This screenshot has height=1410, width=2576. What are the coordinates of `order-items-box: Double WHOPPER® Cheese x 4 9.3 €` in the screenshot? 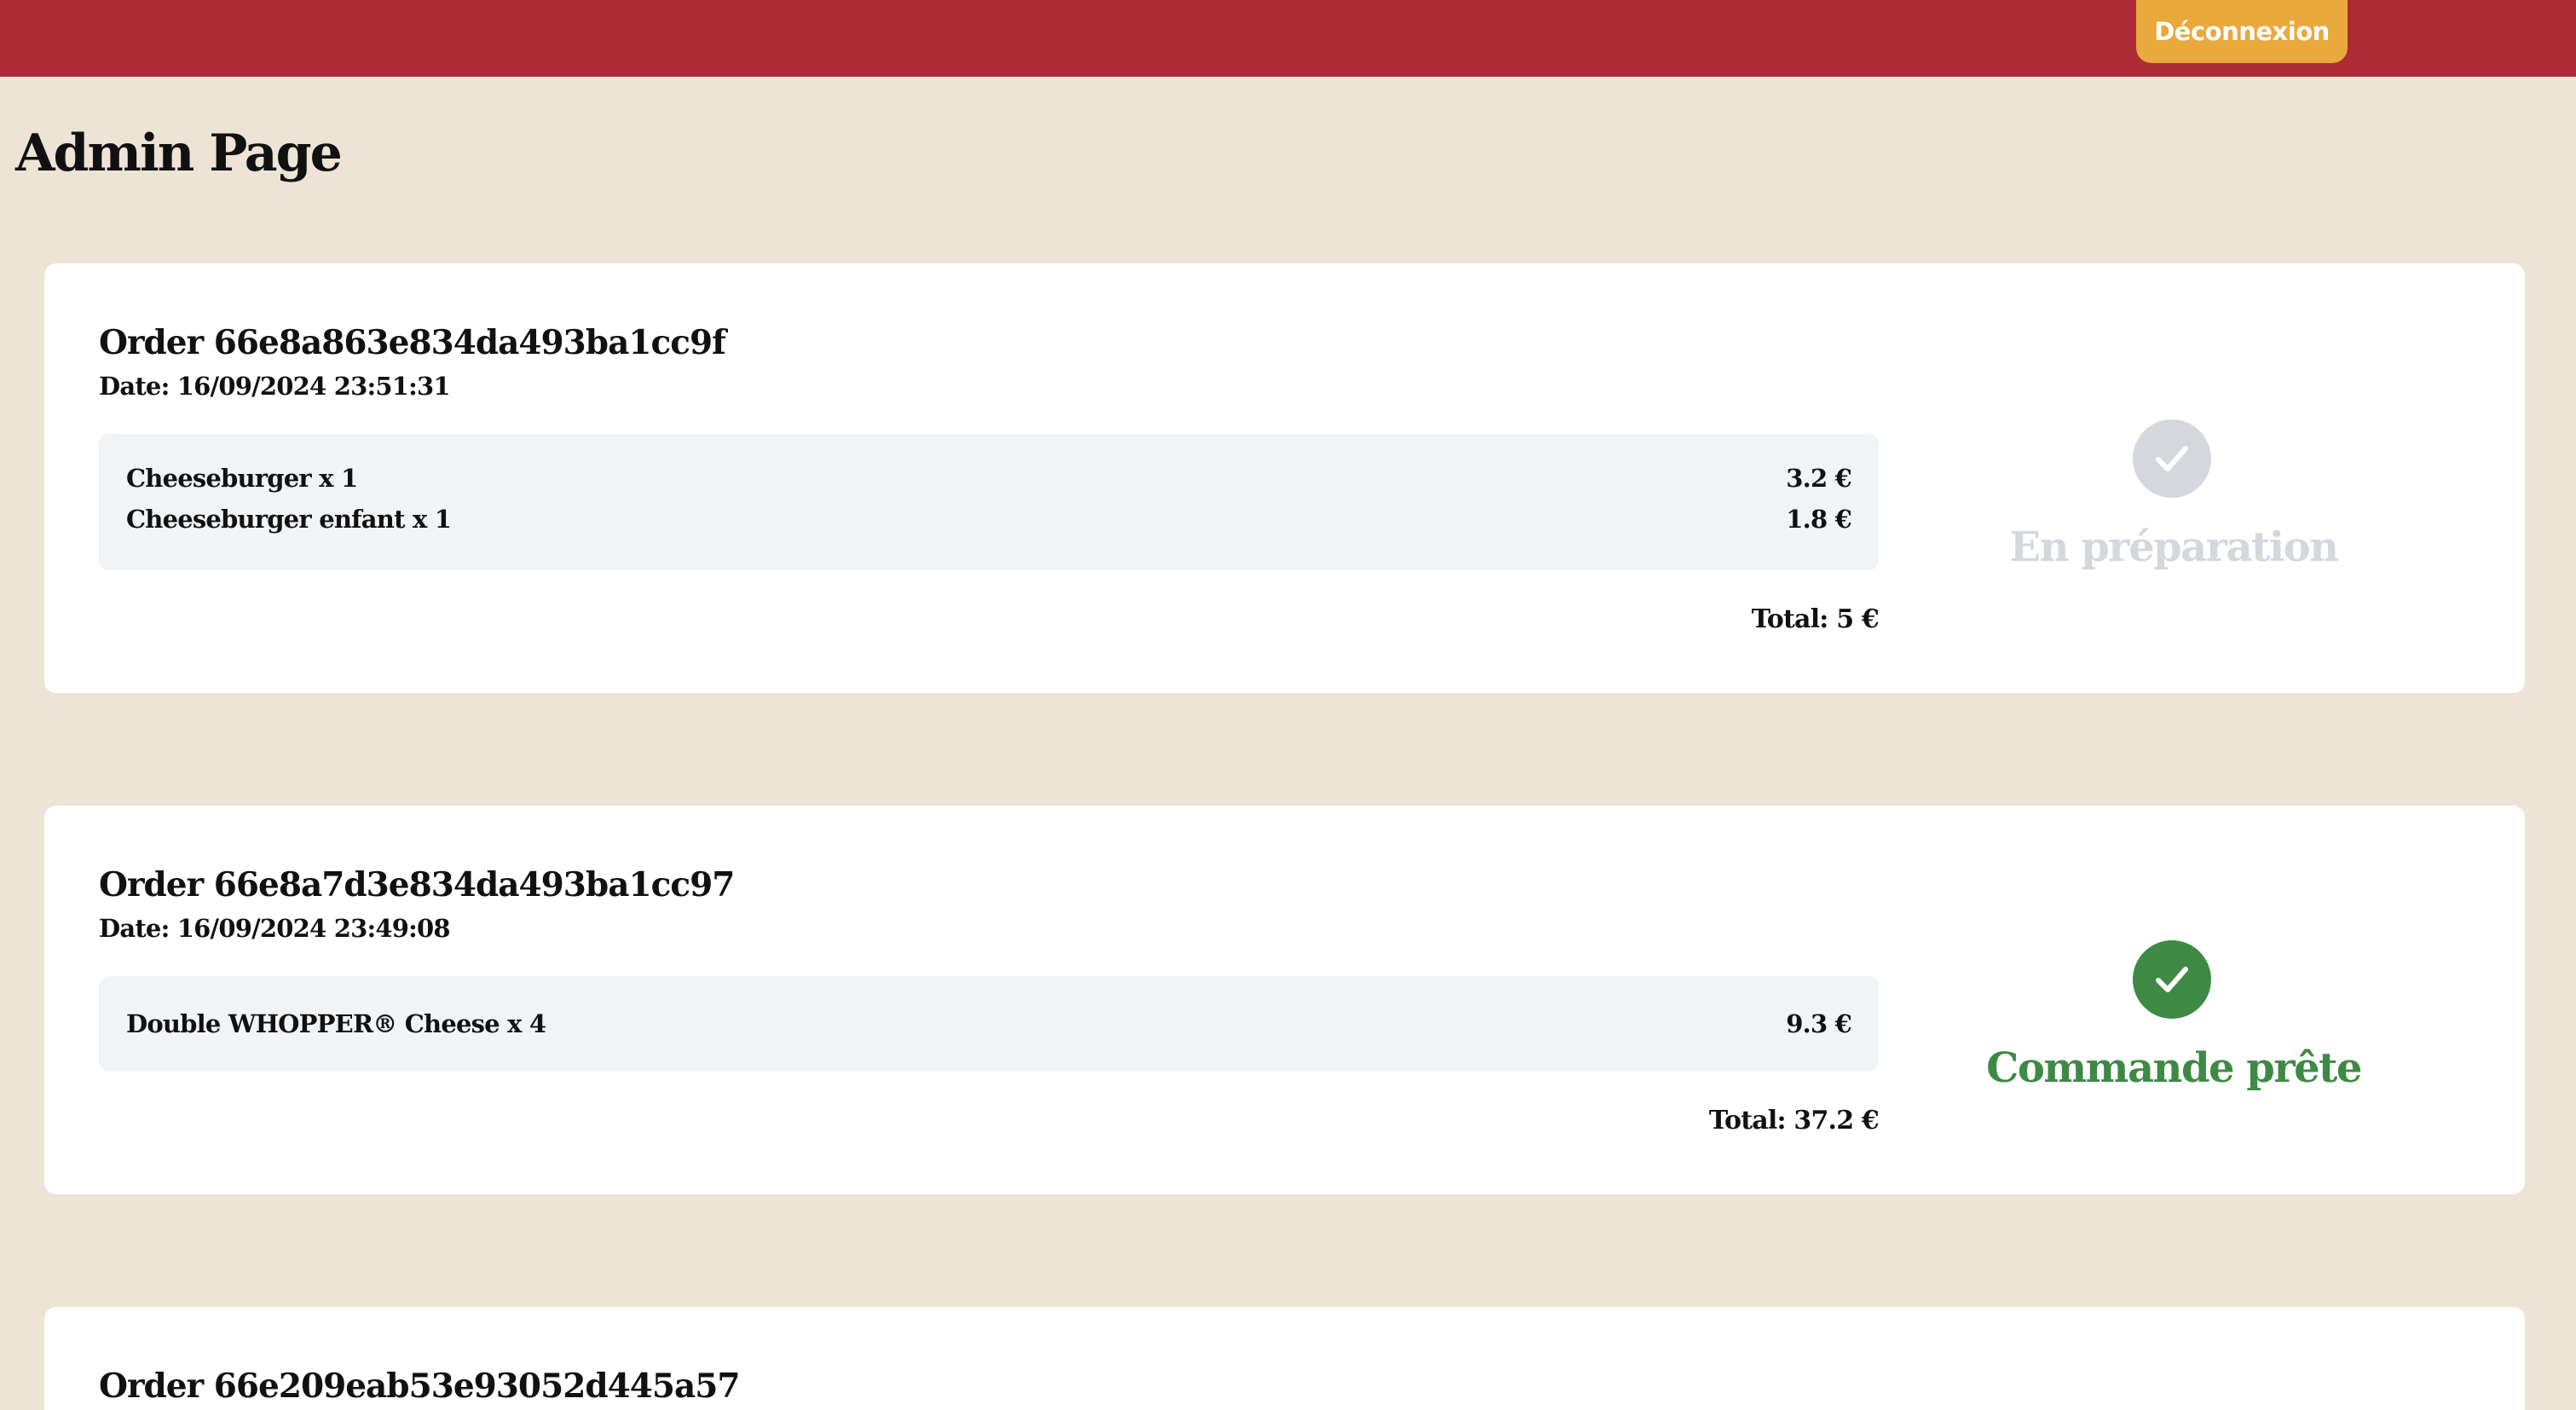 It's located at (989, 1024).